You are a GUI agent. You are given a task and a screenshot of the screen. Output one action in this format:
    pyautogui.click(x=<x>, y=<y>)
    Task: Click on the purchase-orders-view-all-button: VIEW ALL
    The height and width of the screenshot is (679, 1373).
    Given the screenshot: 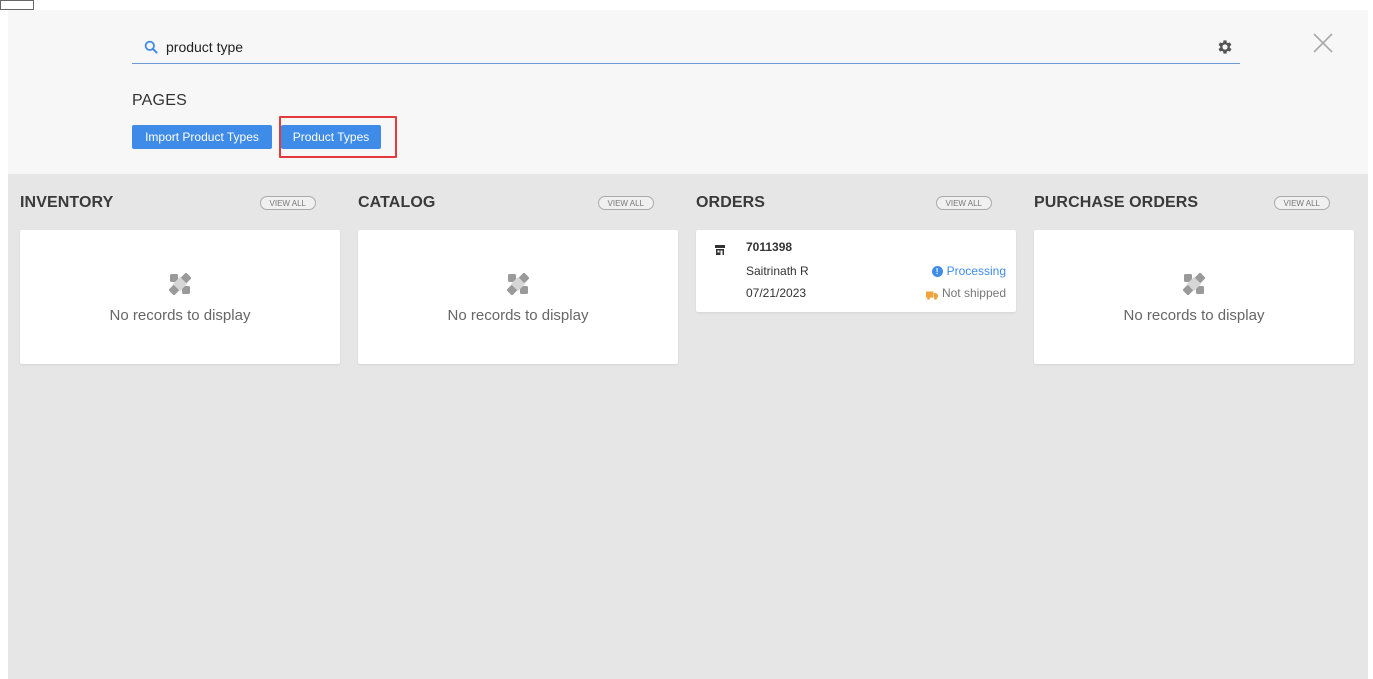 What is the action you would take?
    pyautogui.click(x=1301, y=203)
    